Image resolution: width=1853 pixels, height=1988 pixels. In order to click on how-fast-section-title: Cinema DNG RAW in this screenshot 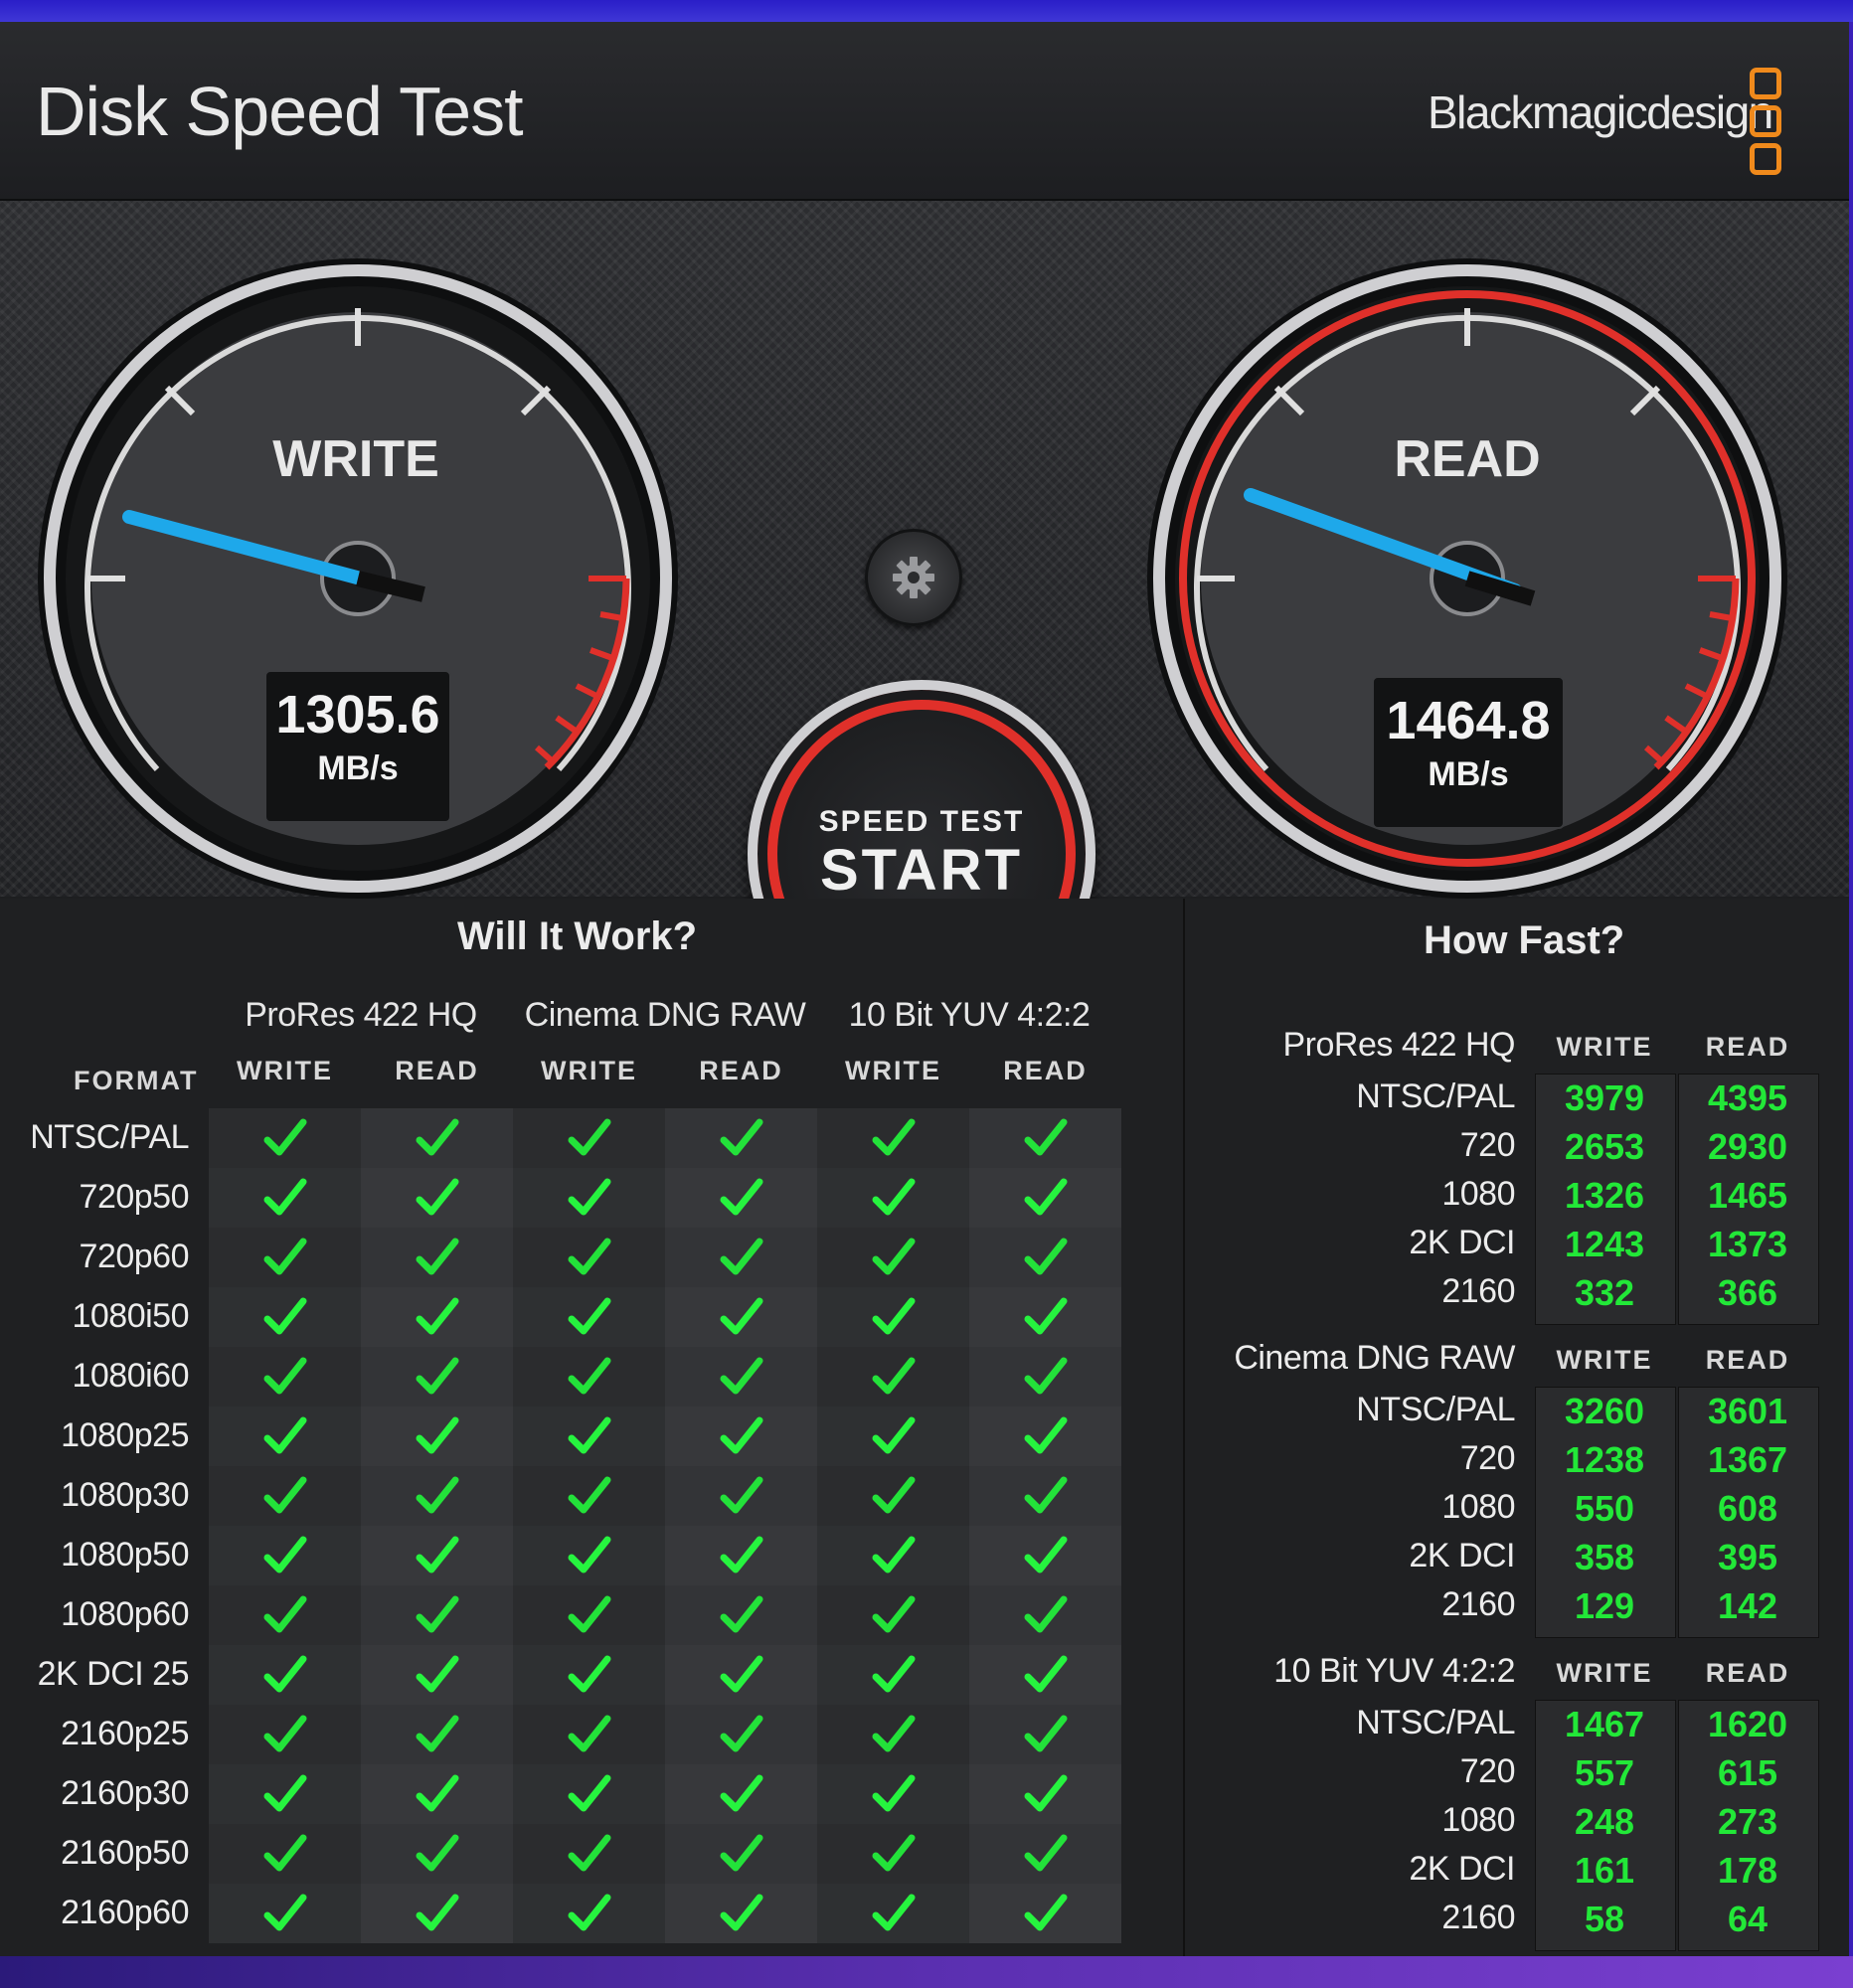, I will do `click(1375, 1358)`.